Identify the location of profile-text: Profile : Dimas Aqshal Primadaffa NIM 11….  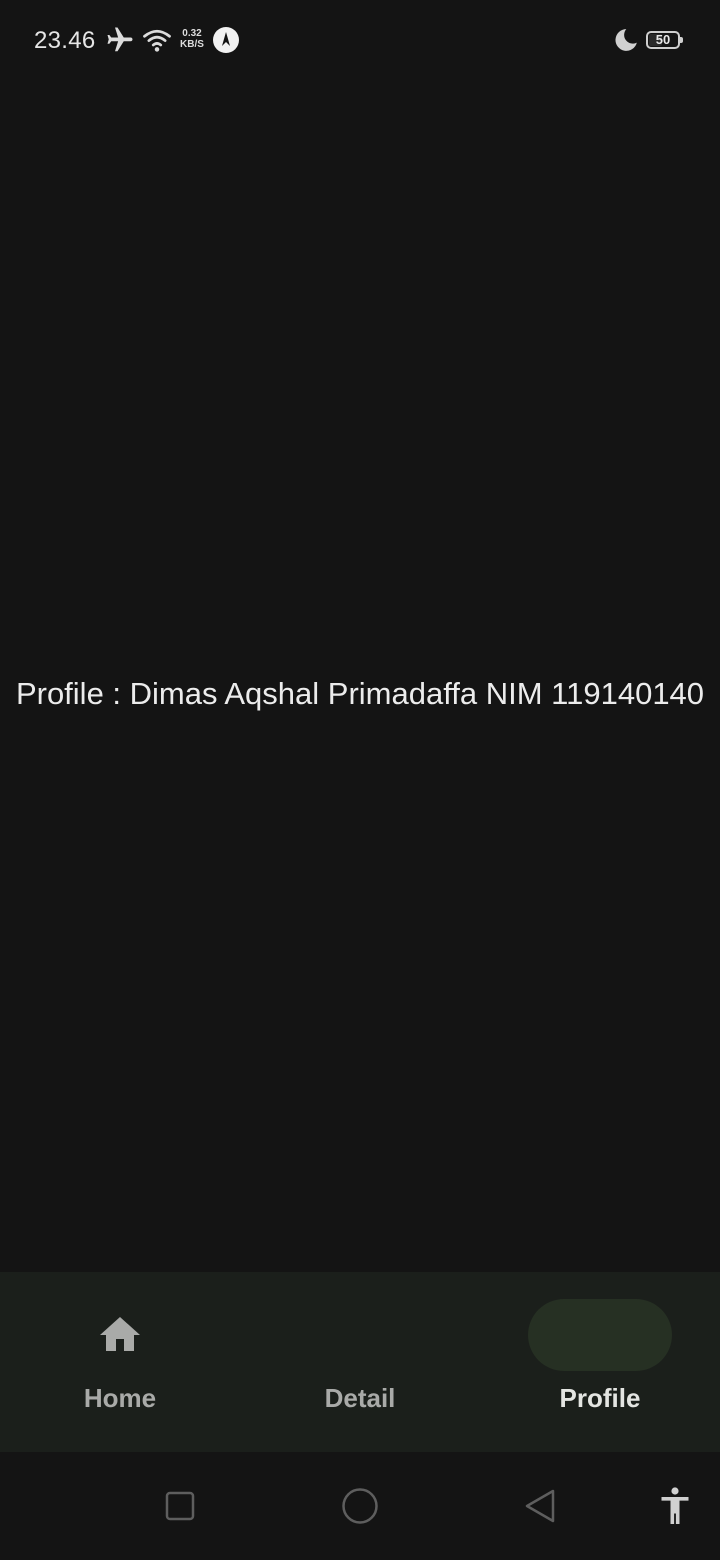
(360, 693).